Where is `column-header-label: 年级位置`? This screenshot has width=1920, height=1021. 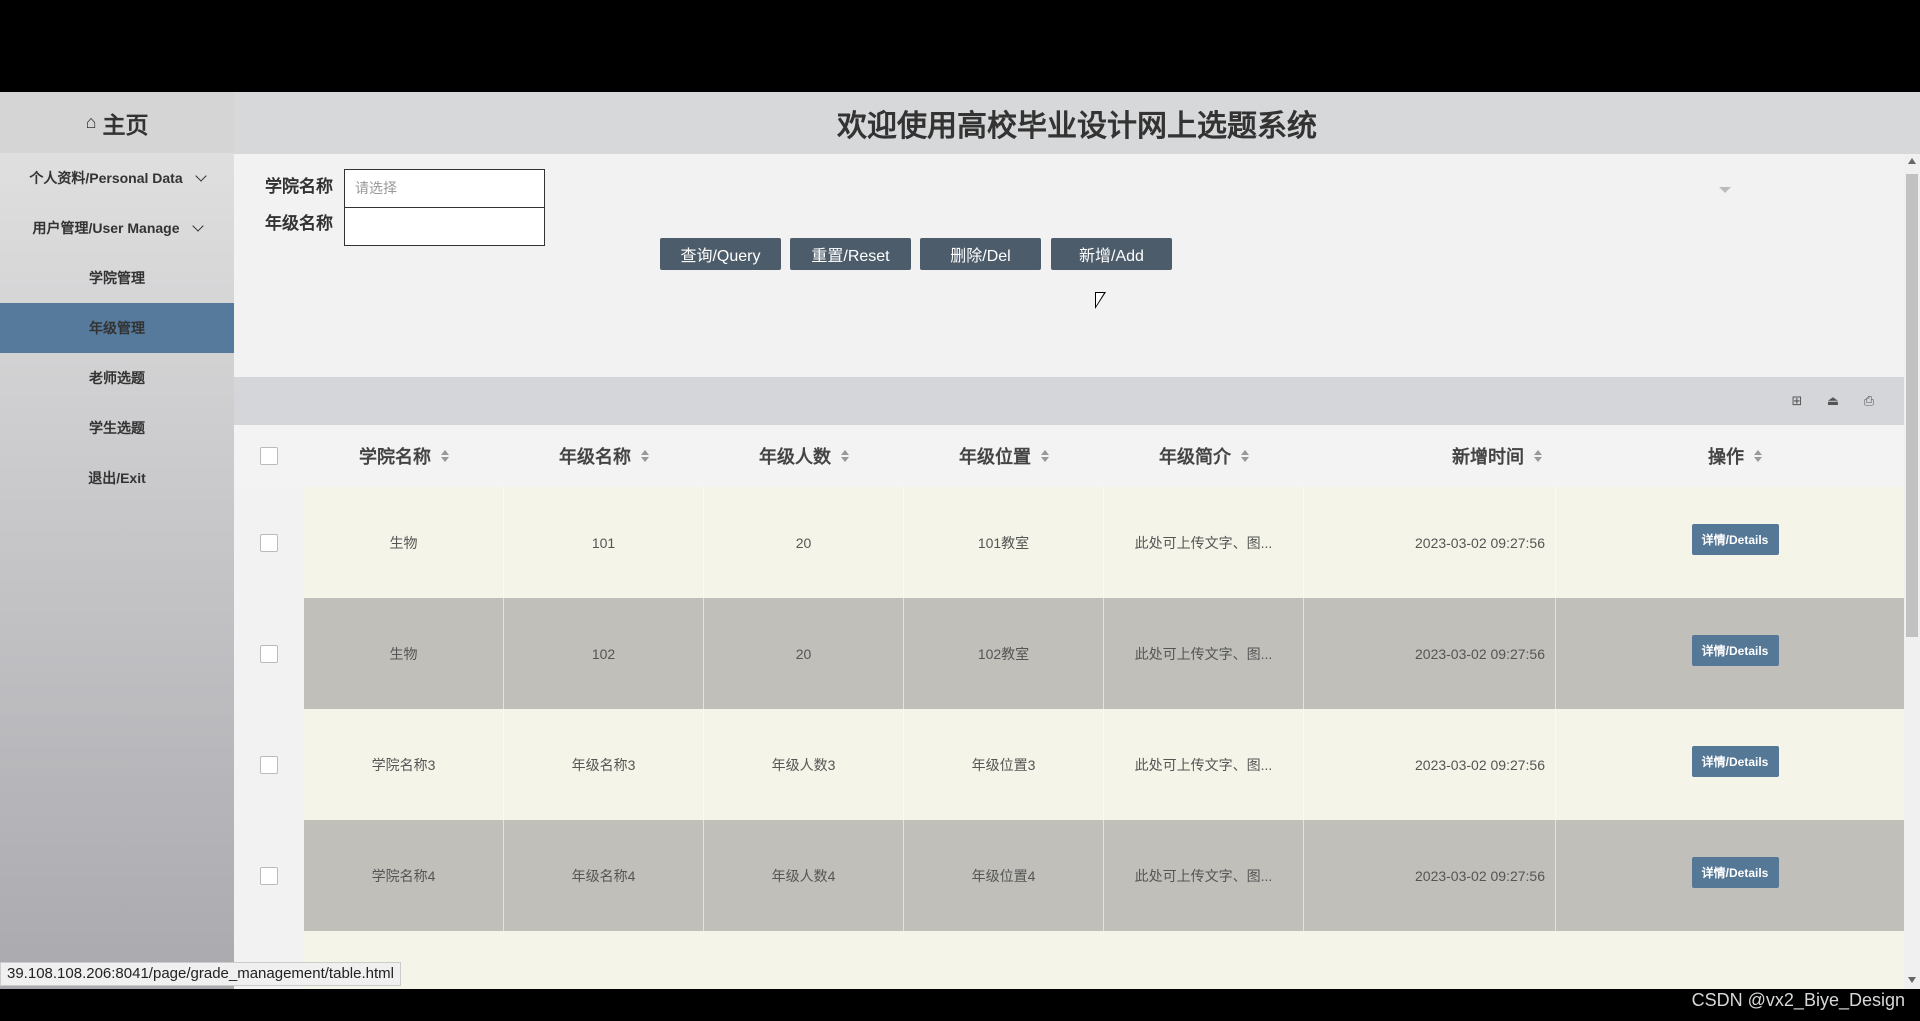 column-header-label: 年级位置 is located at coordinates (995, 457).